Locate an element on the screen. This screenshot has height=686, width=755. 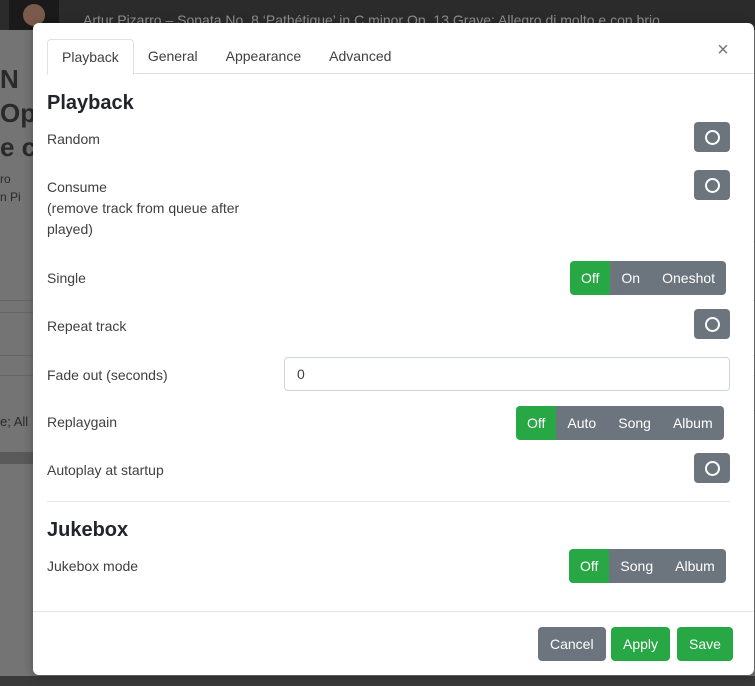
repeat-track-toggle is located at coordinates (712, 324).